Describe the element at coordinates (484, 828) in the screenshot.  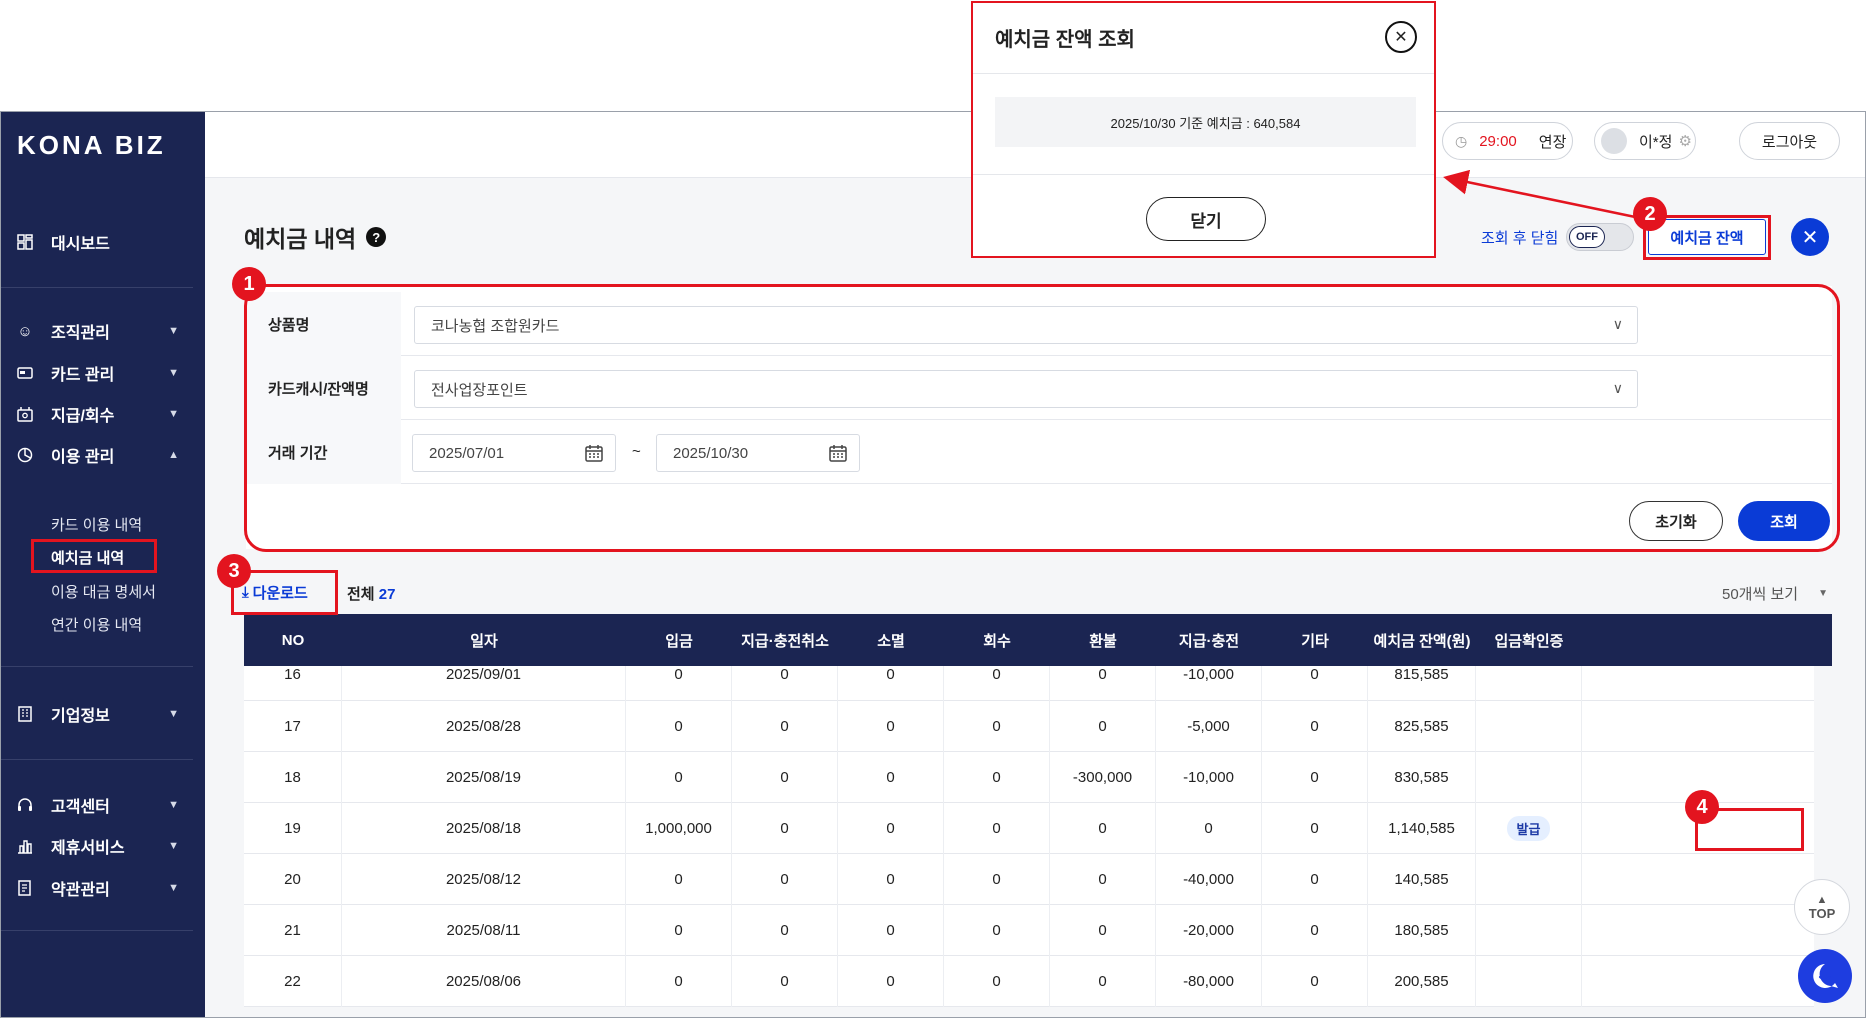
I see `table-cell: 2025/08/18` at that location.